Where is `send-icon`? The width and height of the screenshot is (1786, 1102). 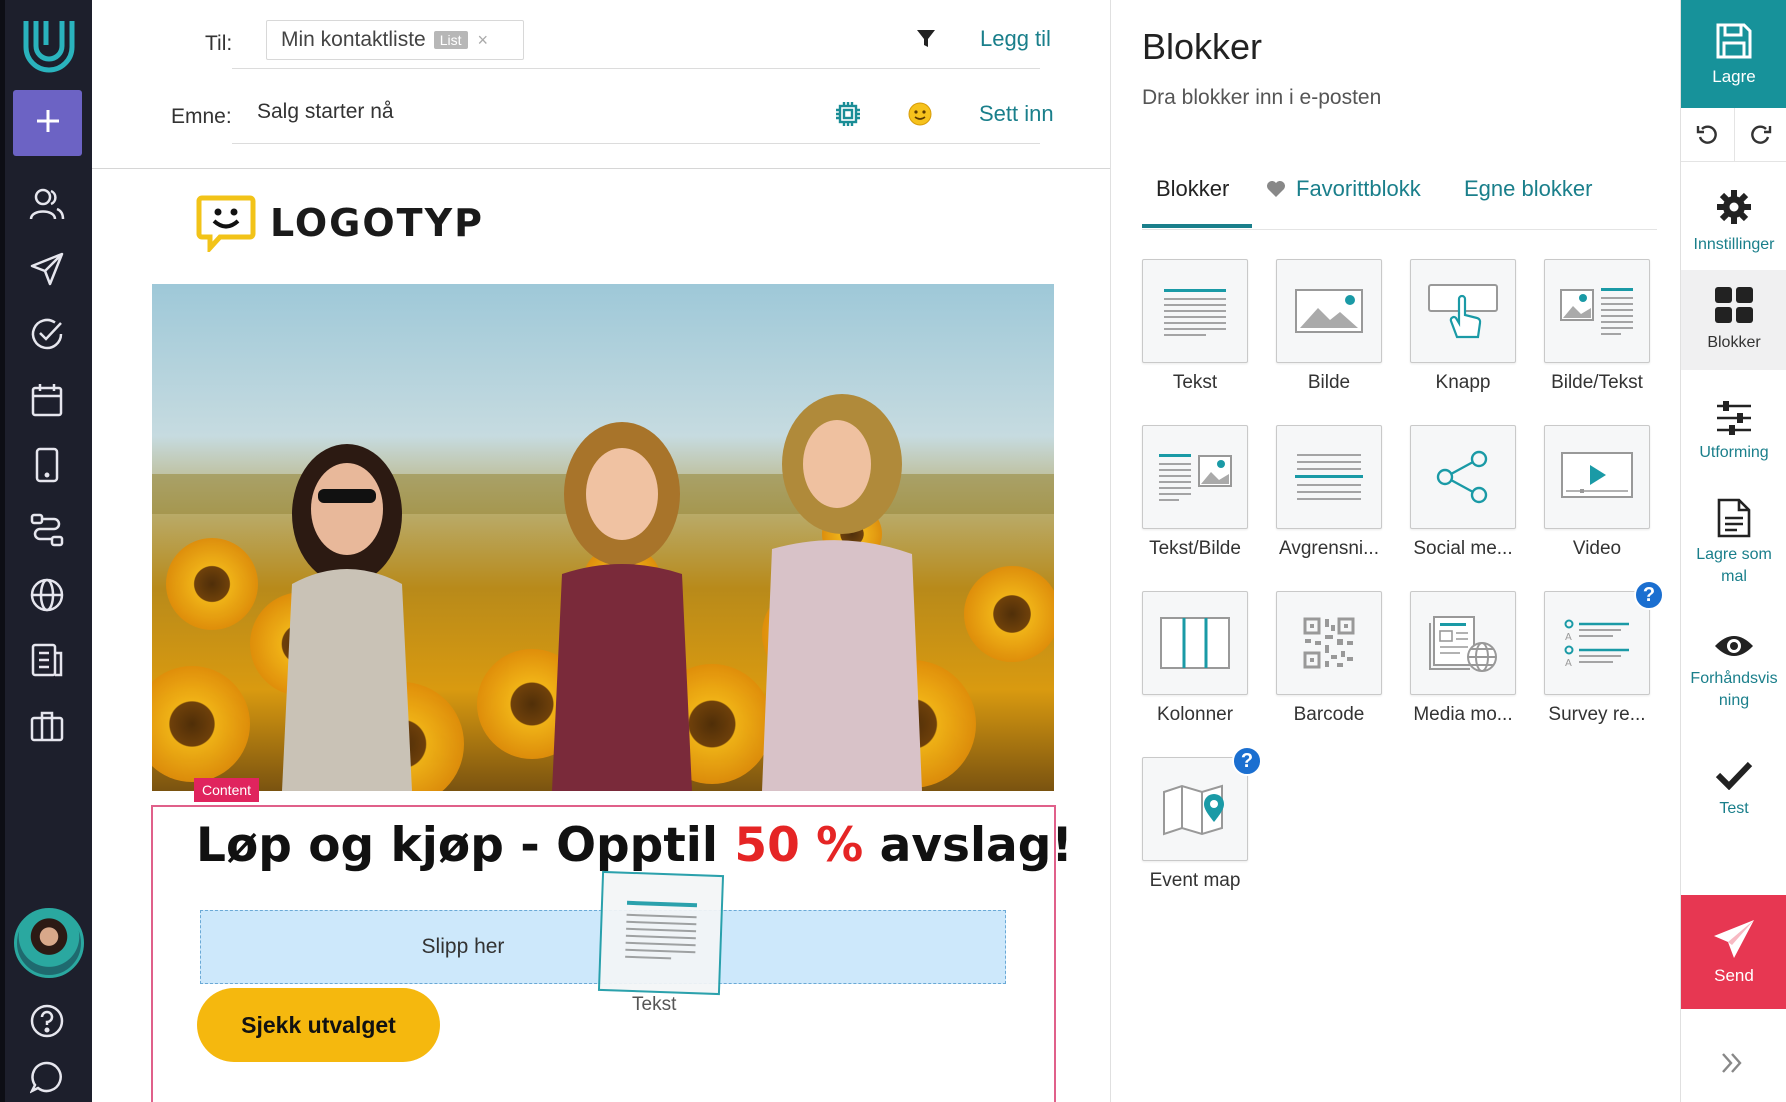 send-icon is located at coordinates (47, 269).